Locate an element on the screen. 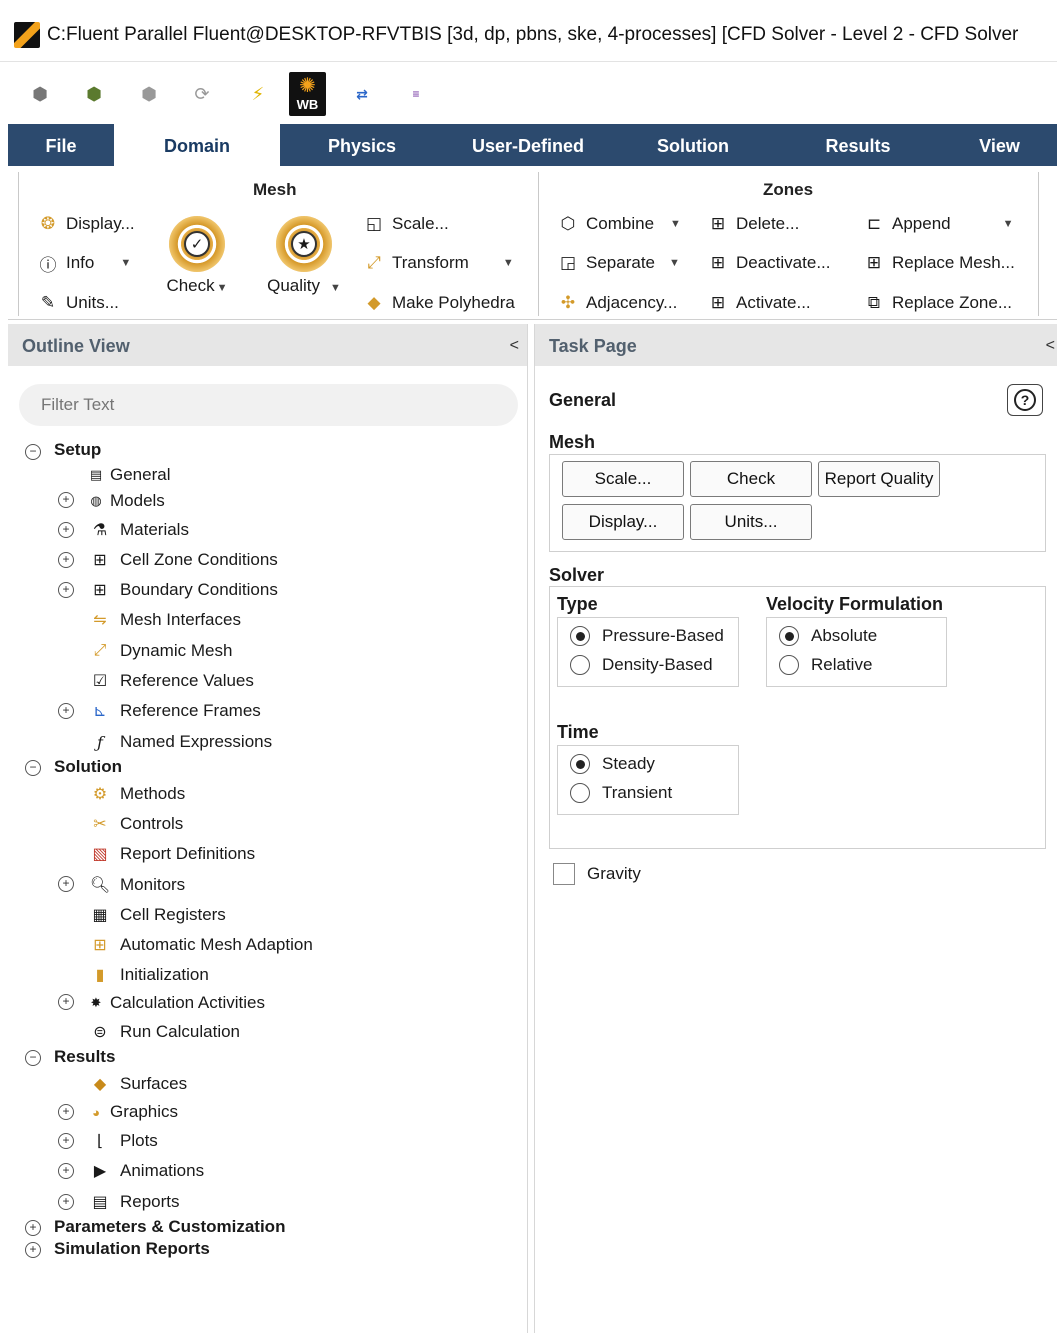 Image resolution: width=1057 pixels, height=1333 pixels. tab-domain: Domain is located at coordinates (197, 145).